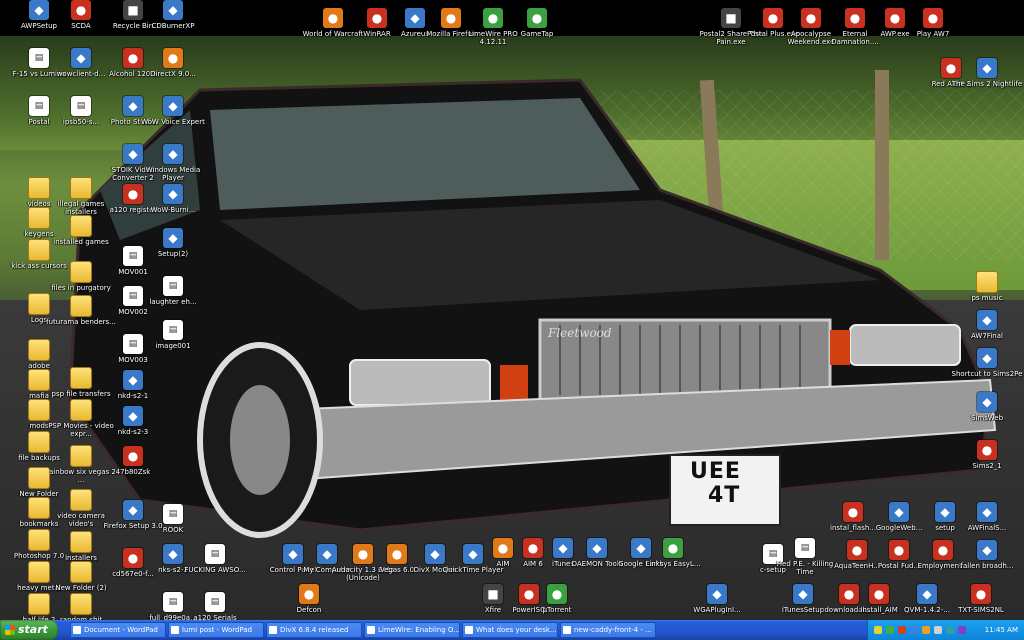  What do you see at coordinates (981, 599) in the screenshot?
I see `desktop-icon-txt-sims2nl: ● TXT-SIMS2NL` at bounding box center [981, 599].